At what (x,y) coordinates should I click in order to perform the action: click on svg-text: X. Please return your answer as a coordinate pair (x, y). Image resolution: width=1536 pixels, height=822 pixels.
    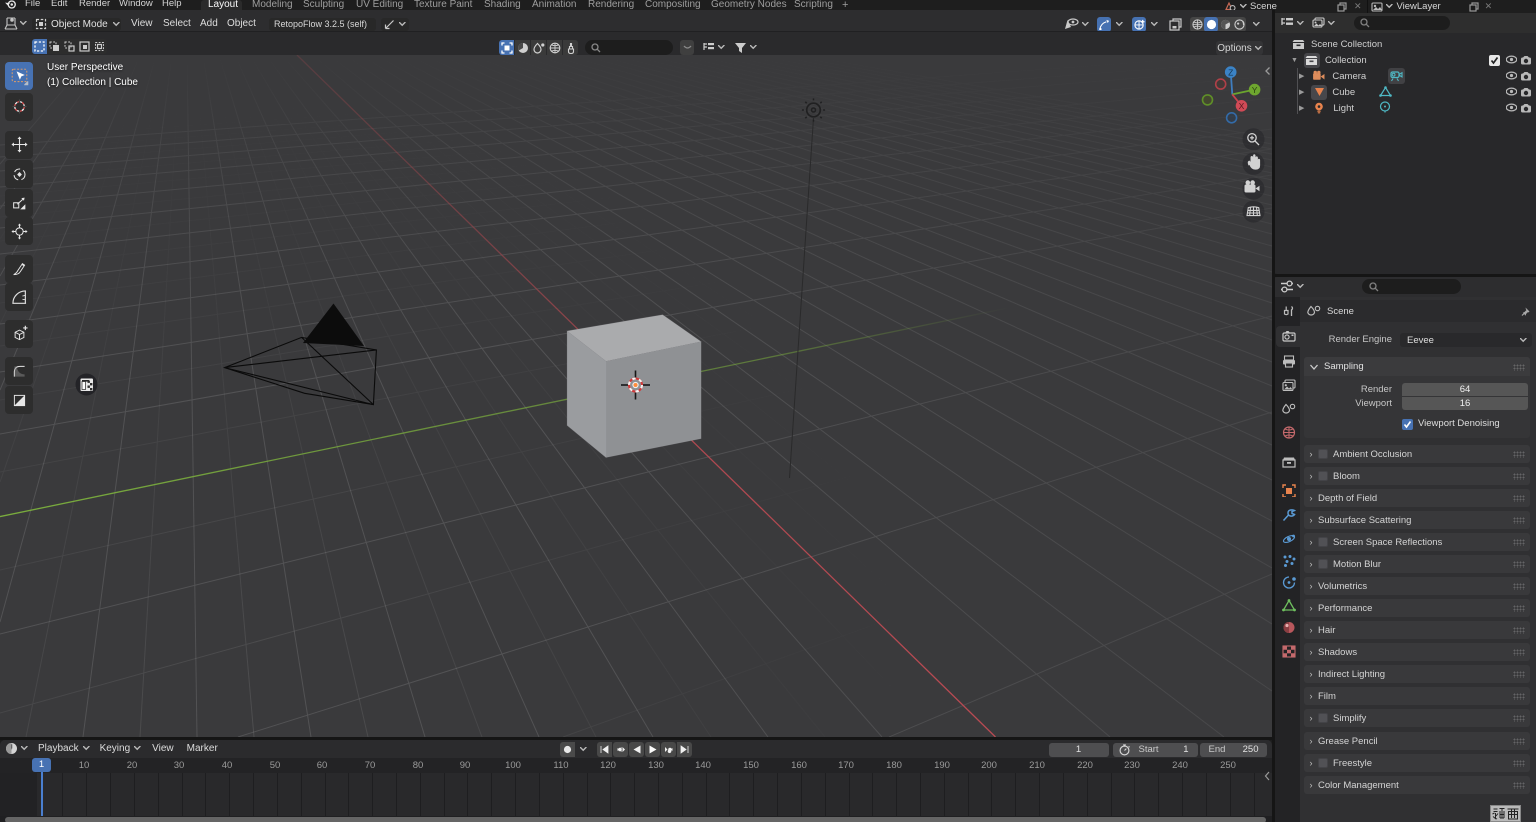
    Looking at the image, I should click on (1242, 106).